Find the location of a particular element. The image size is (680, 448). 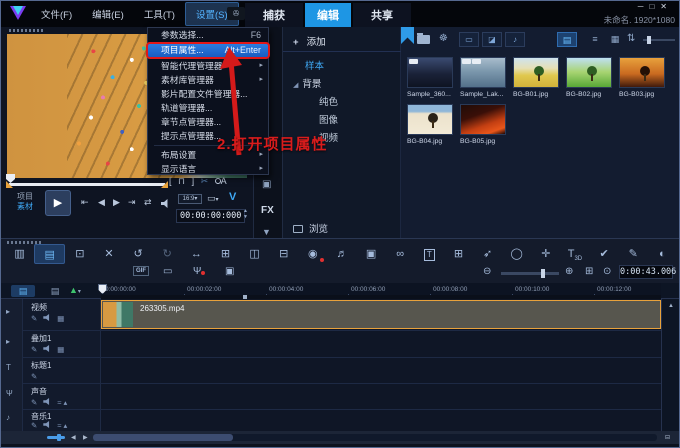

scroll-right-button: ▶ is located at coordinates (85, 437).